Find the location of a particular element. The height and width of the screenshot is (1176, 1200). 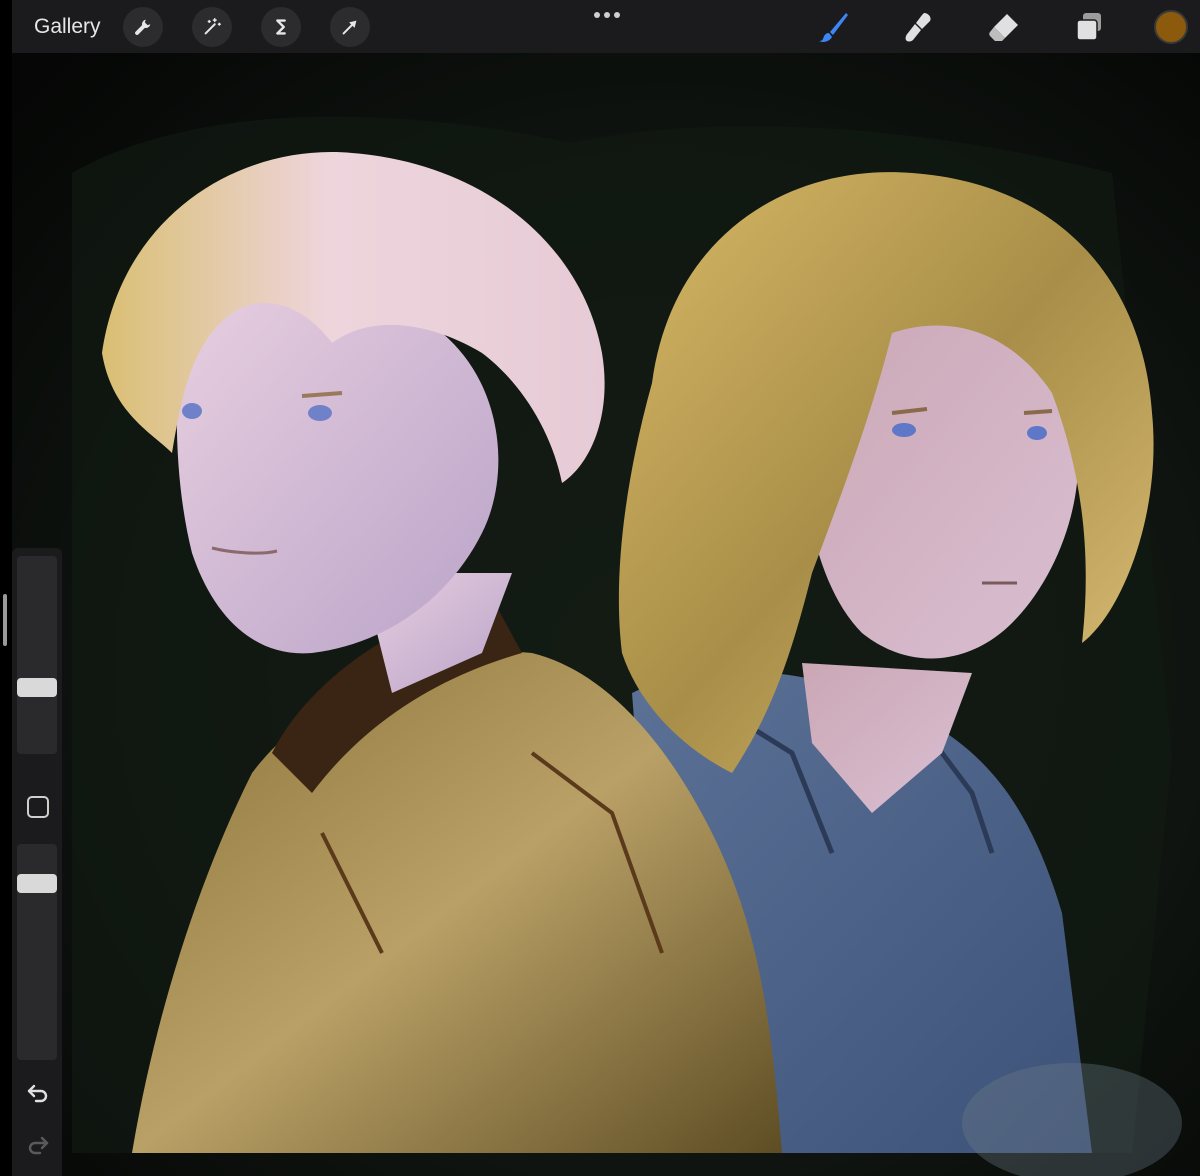

magic-wand-icon is located at coordinates (212, 25).